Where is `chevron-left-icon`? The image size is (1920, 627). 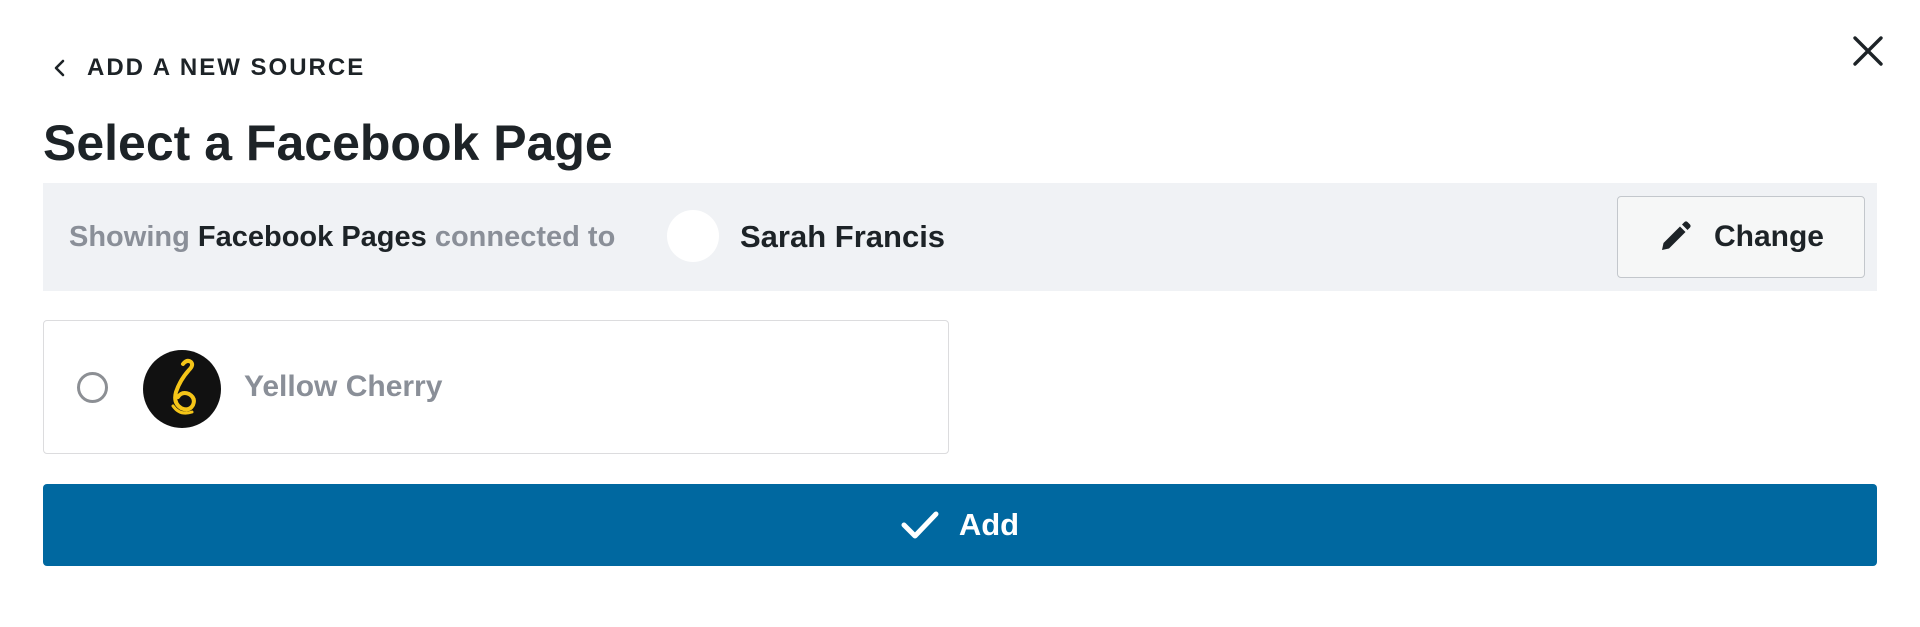
chevron-left-icon is located at coordinates (60, 68).